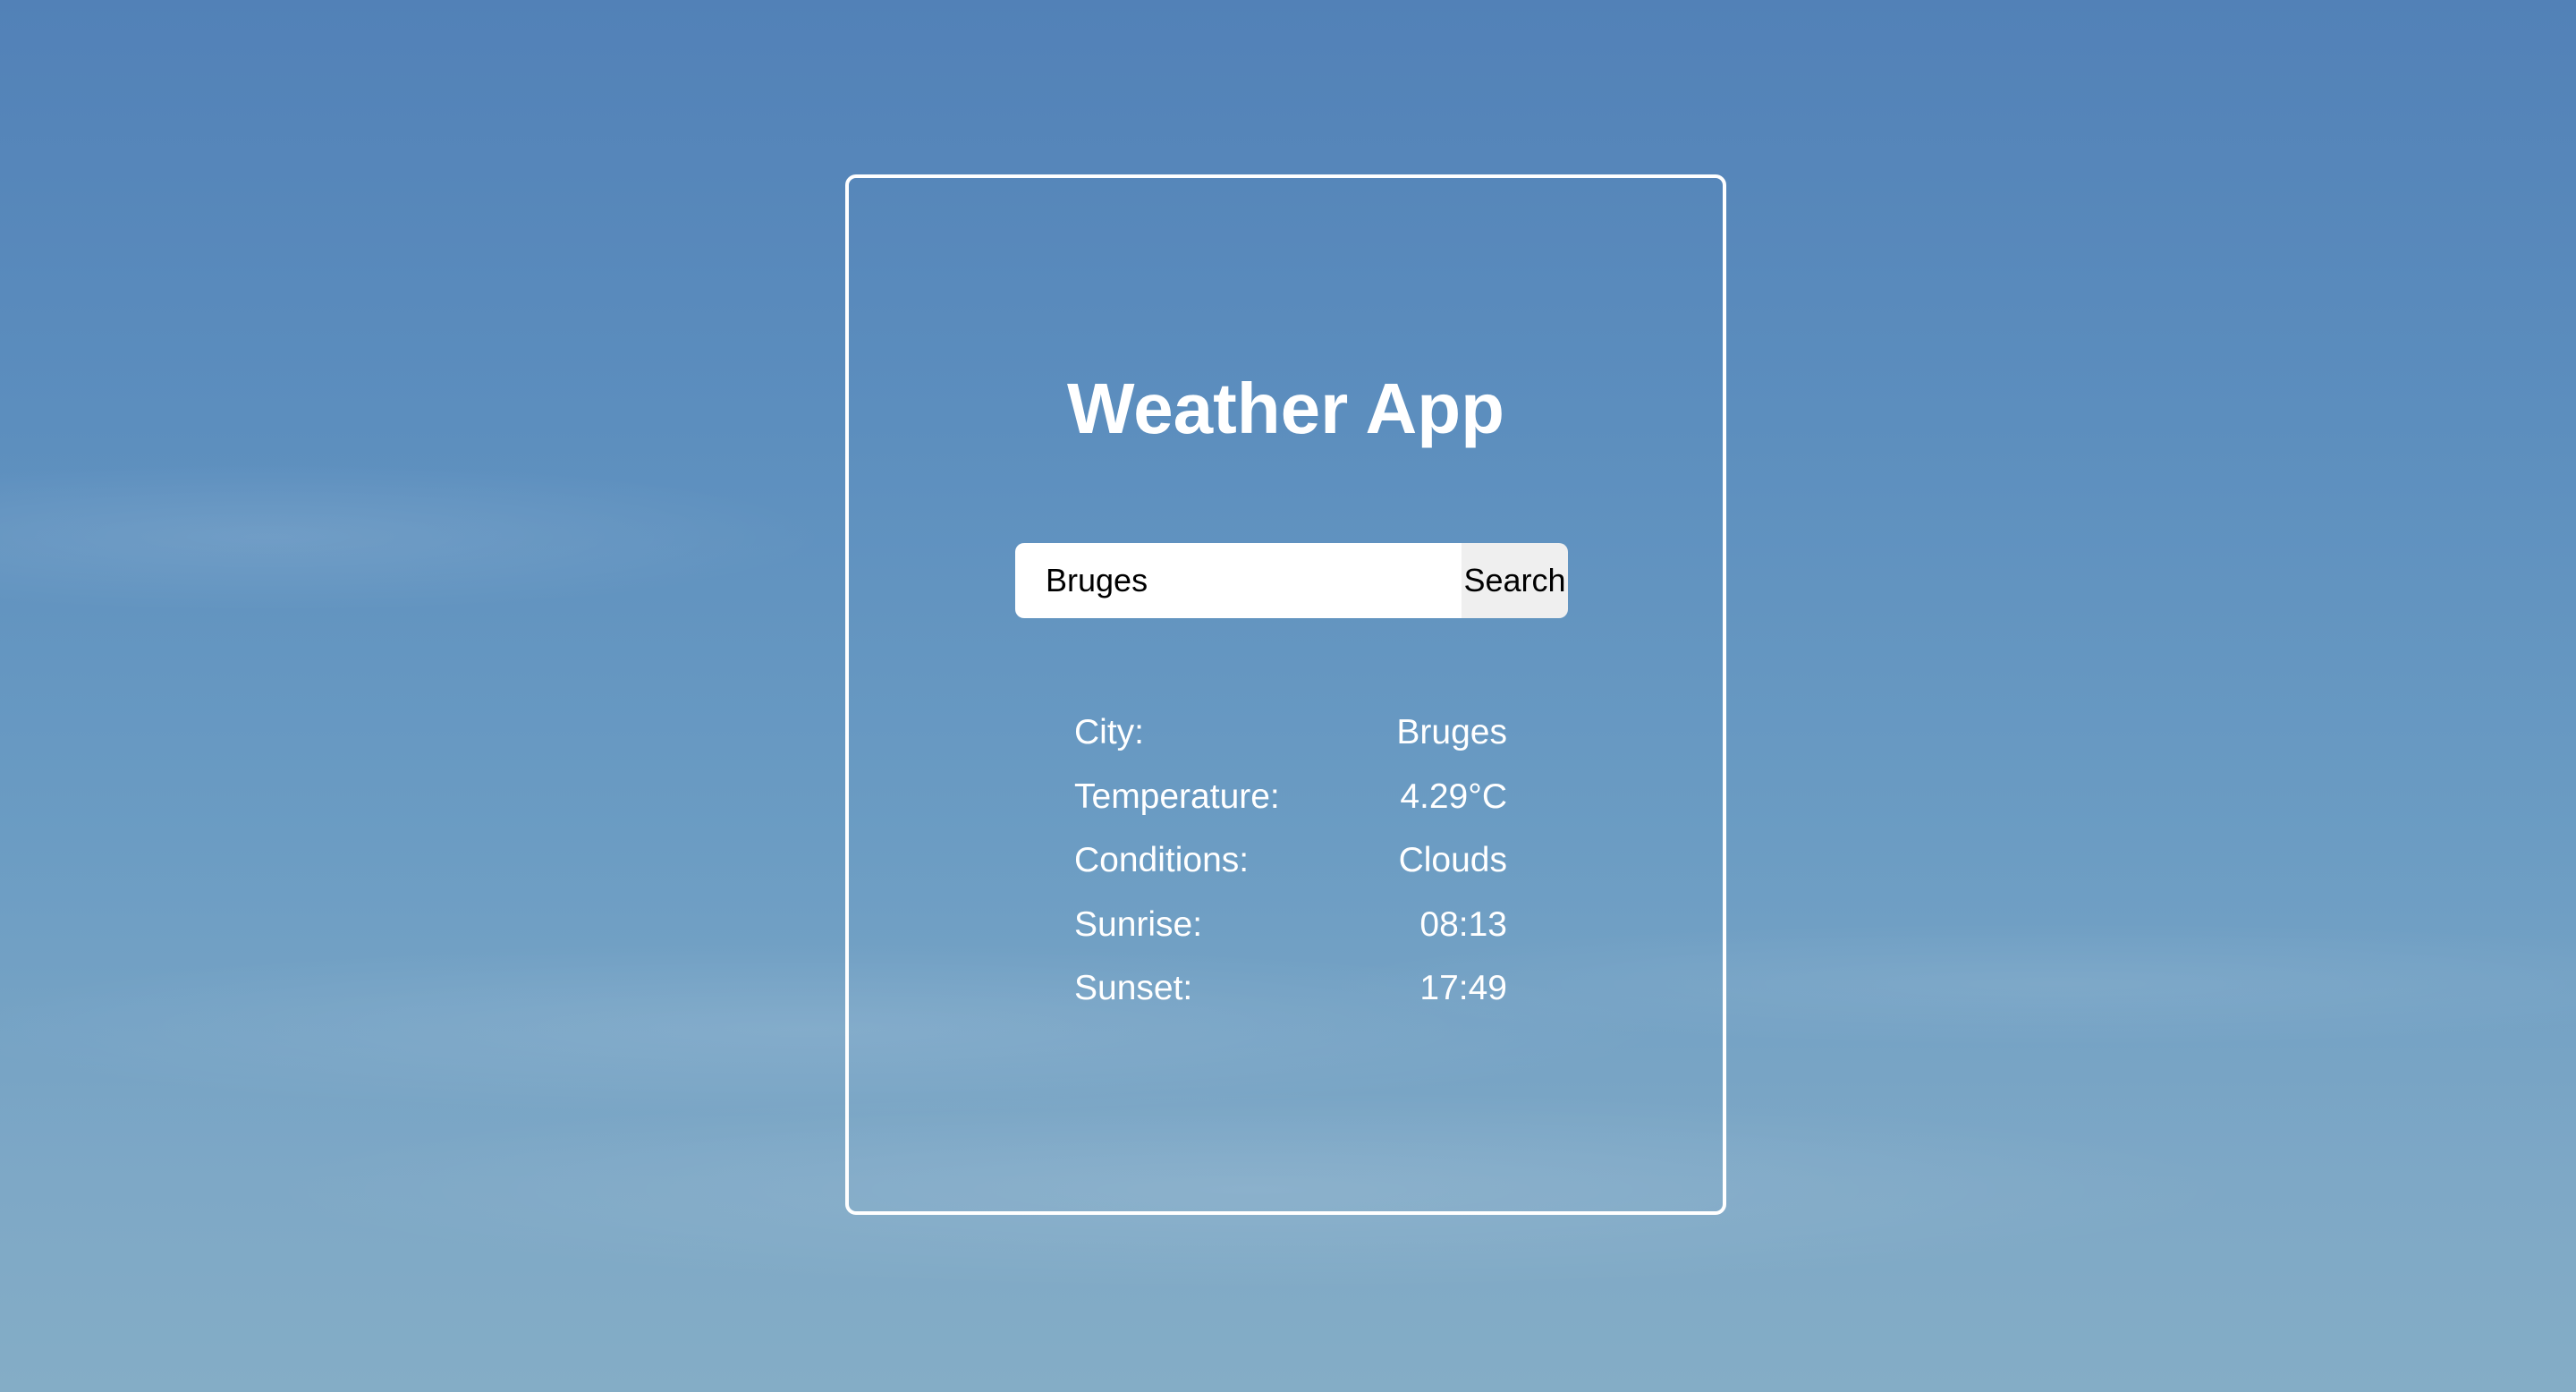 Image resolution: width=2576 pixels, height=1392 pixels. Describe the element at coordinates (1453, 796) in the screenshot. I see `temperature-value: 4.29°C` at that location.